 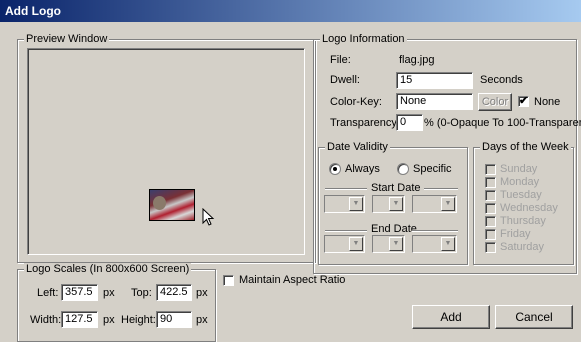 I want to click on always-label: Always, so click(x=362, y=169).